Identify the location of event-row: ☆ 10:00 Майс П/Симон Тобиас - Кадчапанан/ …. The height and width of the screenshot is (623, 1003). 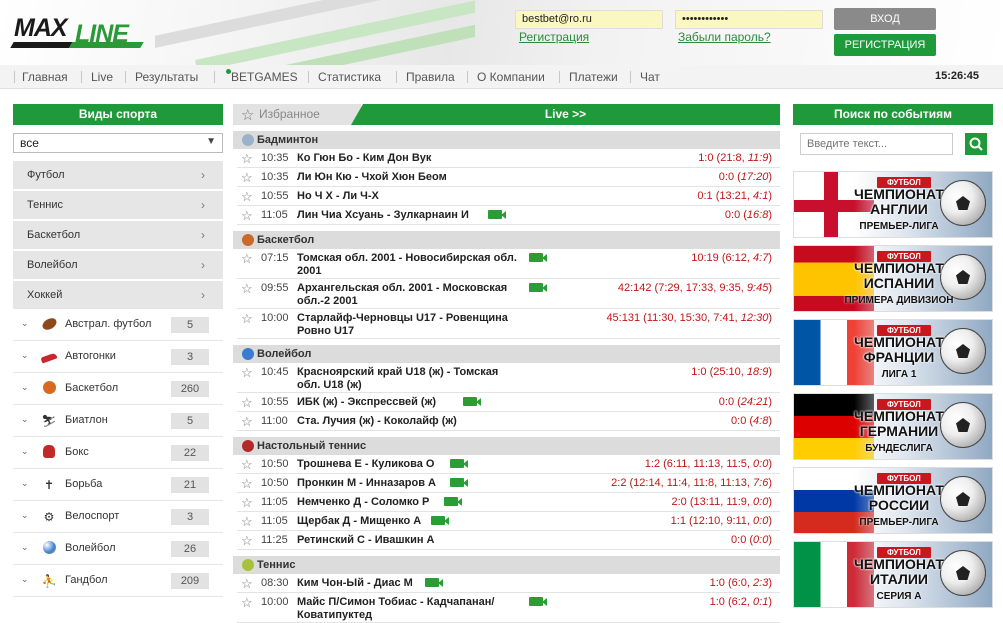
(508, 608).